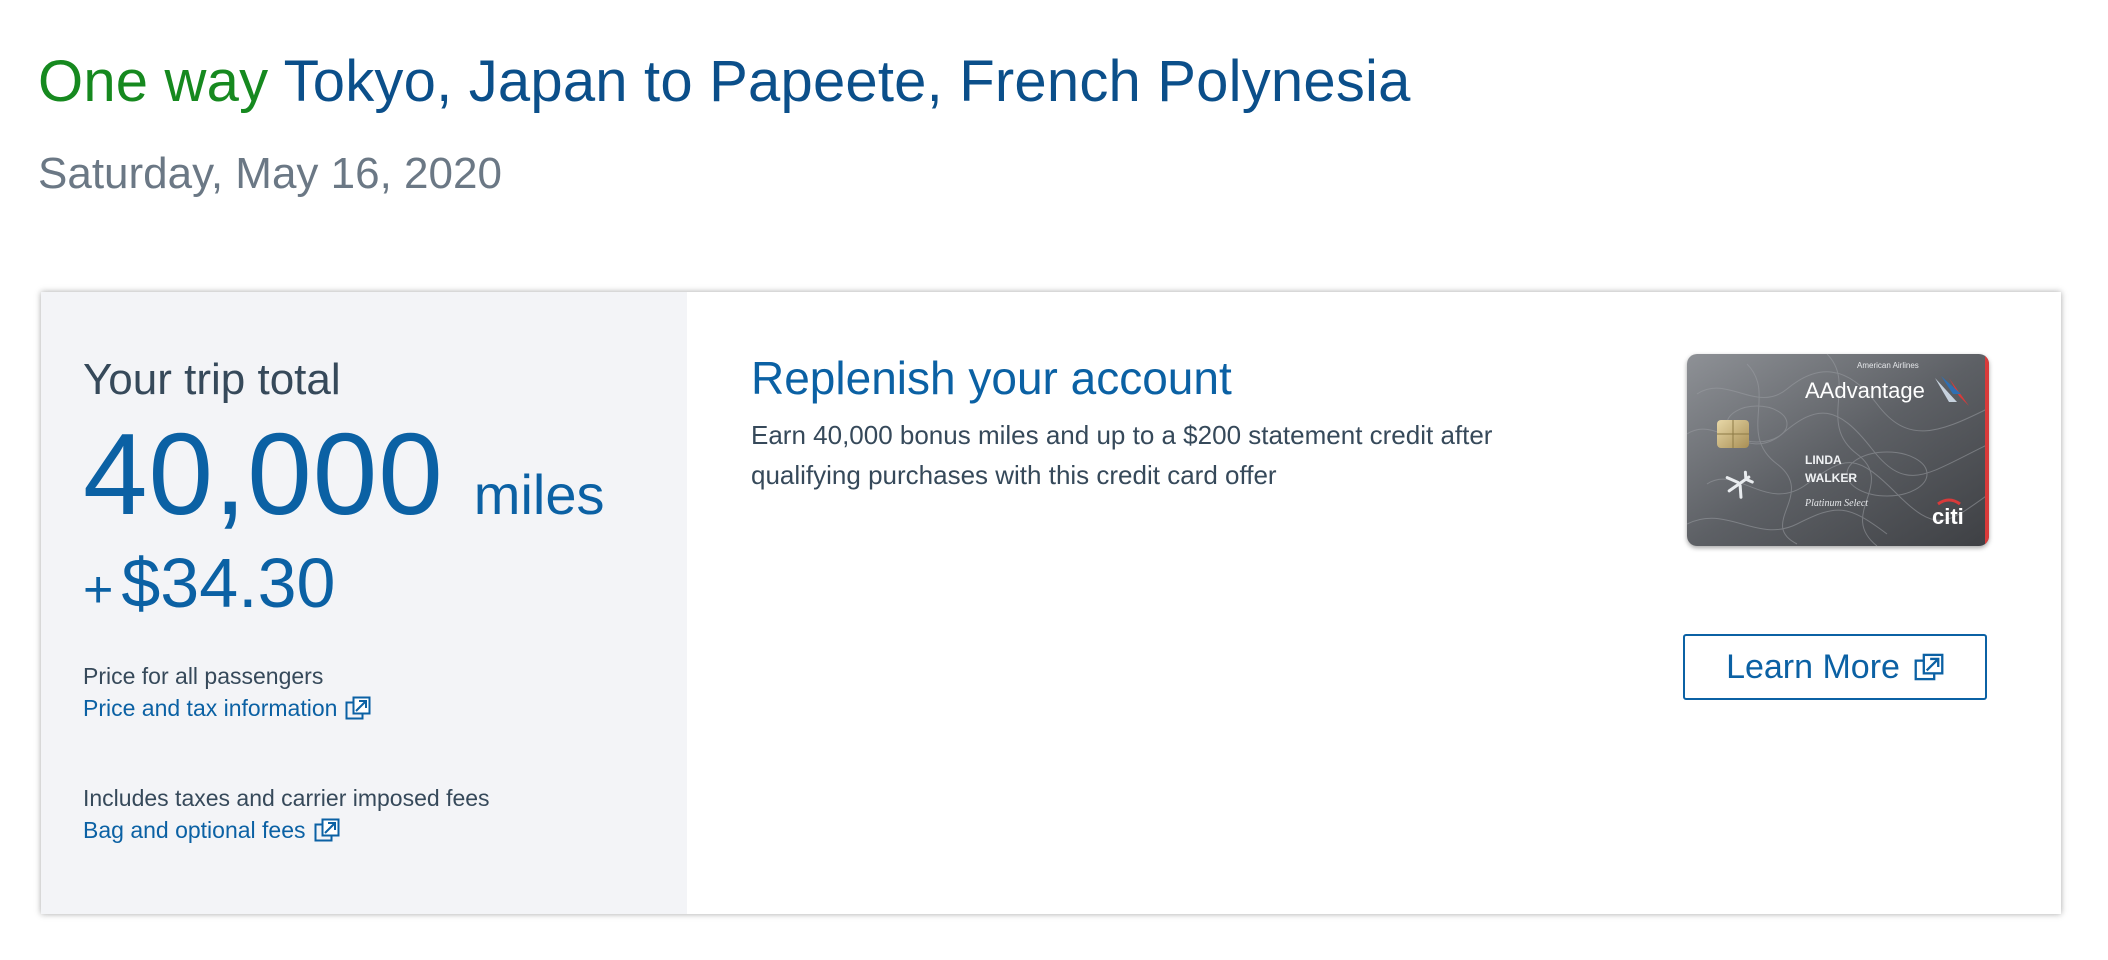  What do you see at coordinates (210, 708) in the screenshot?
I see `price-tax-link-label: Price and tax information` at bounding box center [210, 708].